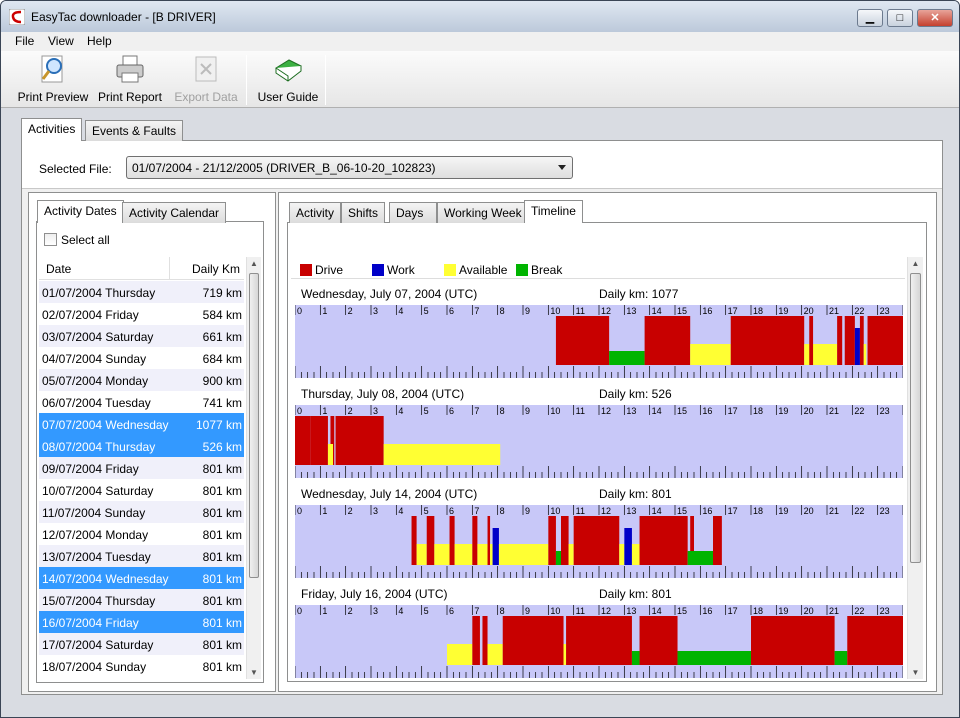 The image size is (960, 718). I want to click on tab-activity: Activity, so click(315, 212).